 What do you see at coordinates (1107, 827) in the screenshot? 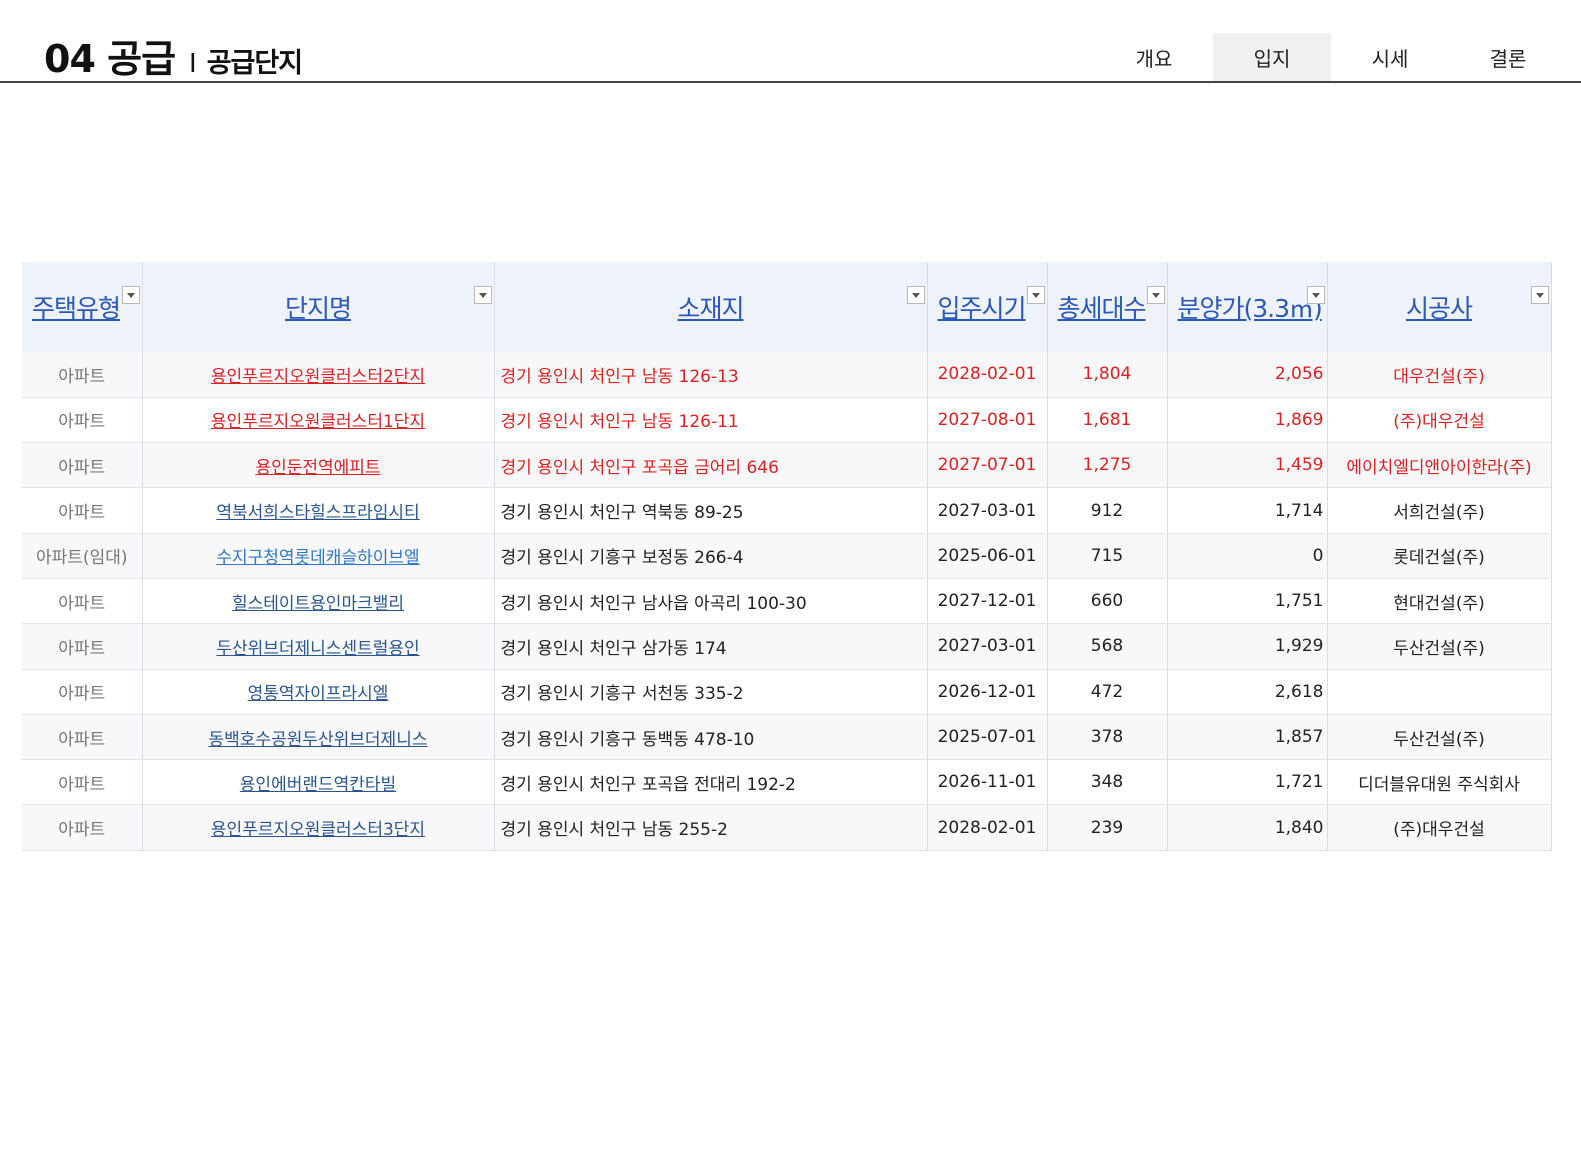
I see `cell-total-units: 239` at bounding box center [1107, 827].